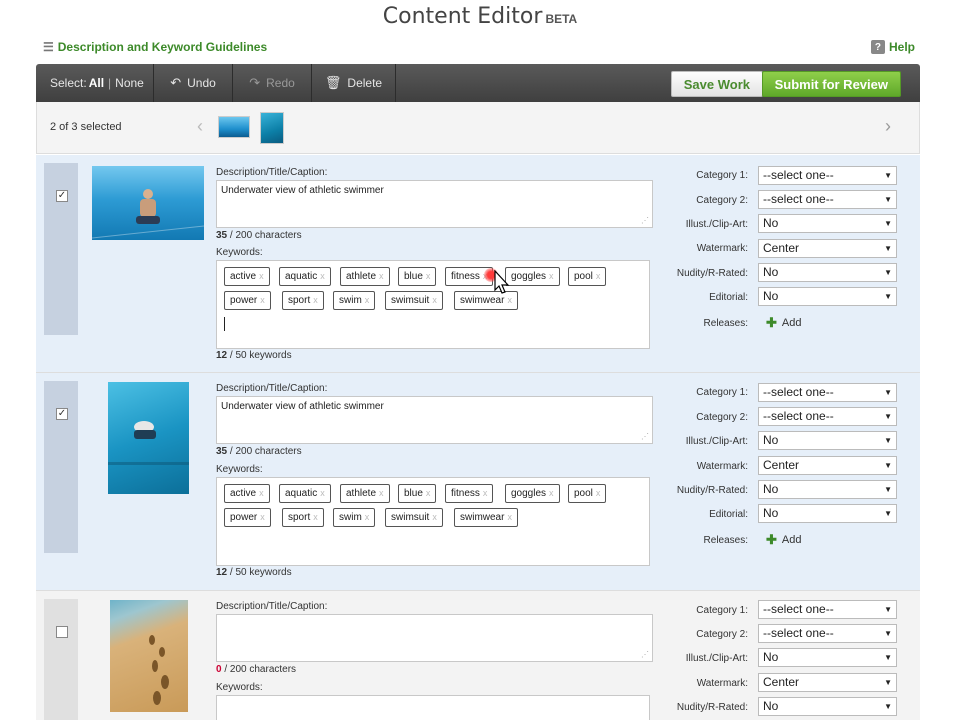  I want to click on undo-button: ↶ Undo, so click(193, 83).